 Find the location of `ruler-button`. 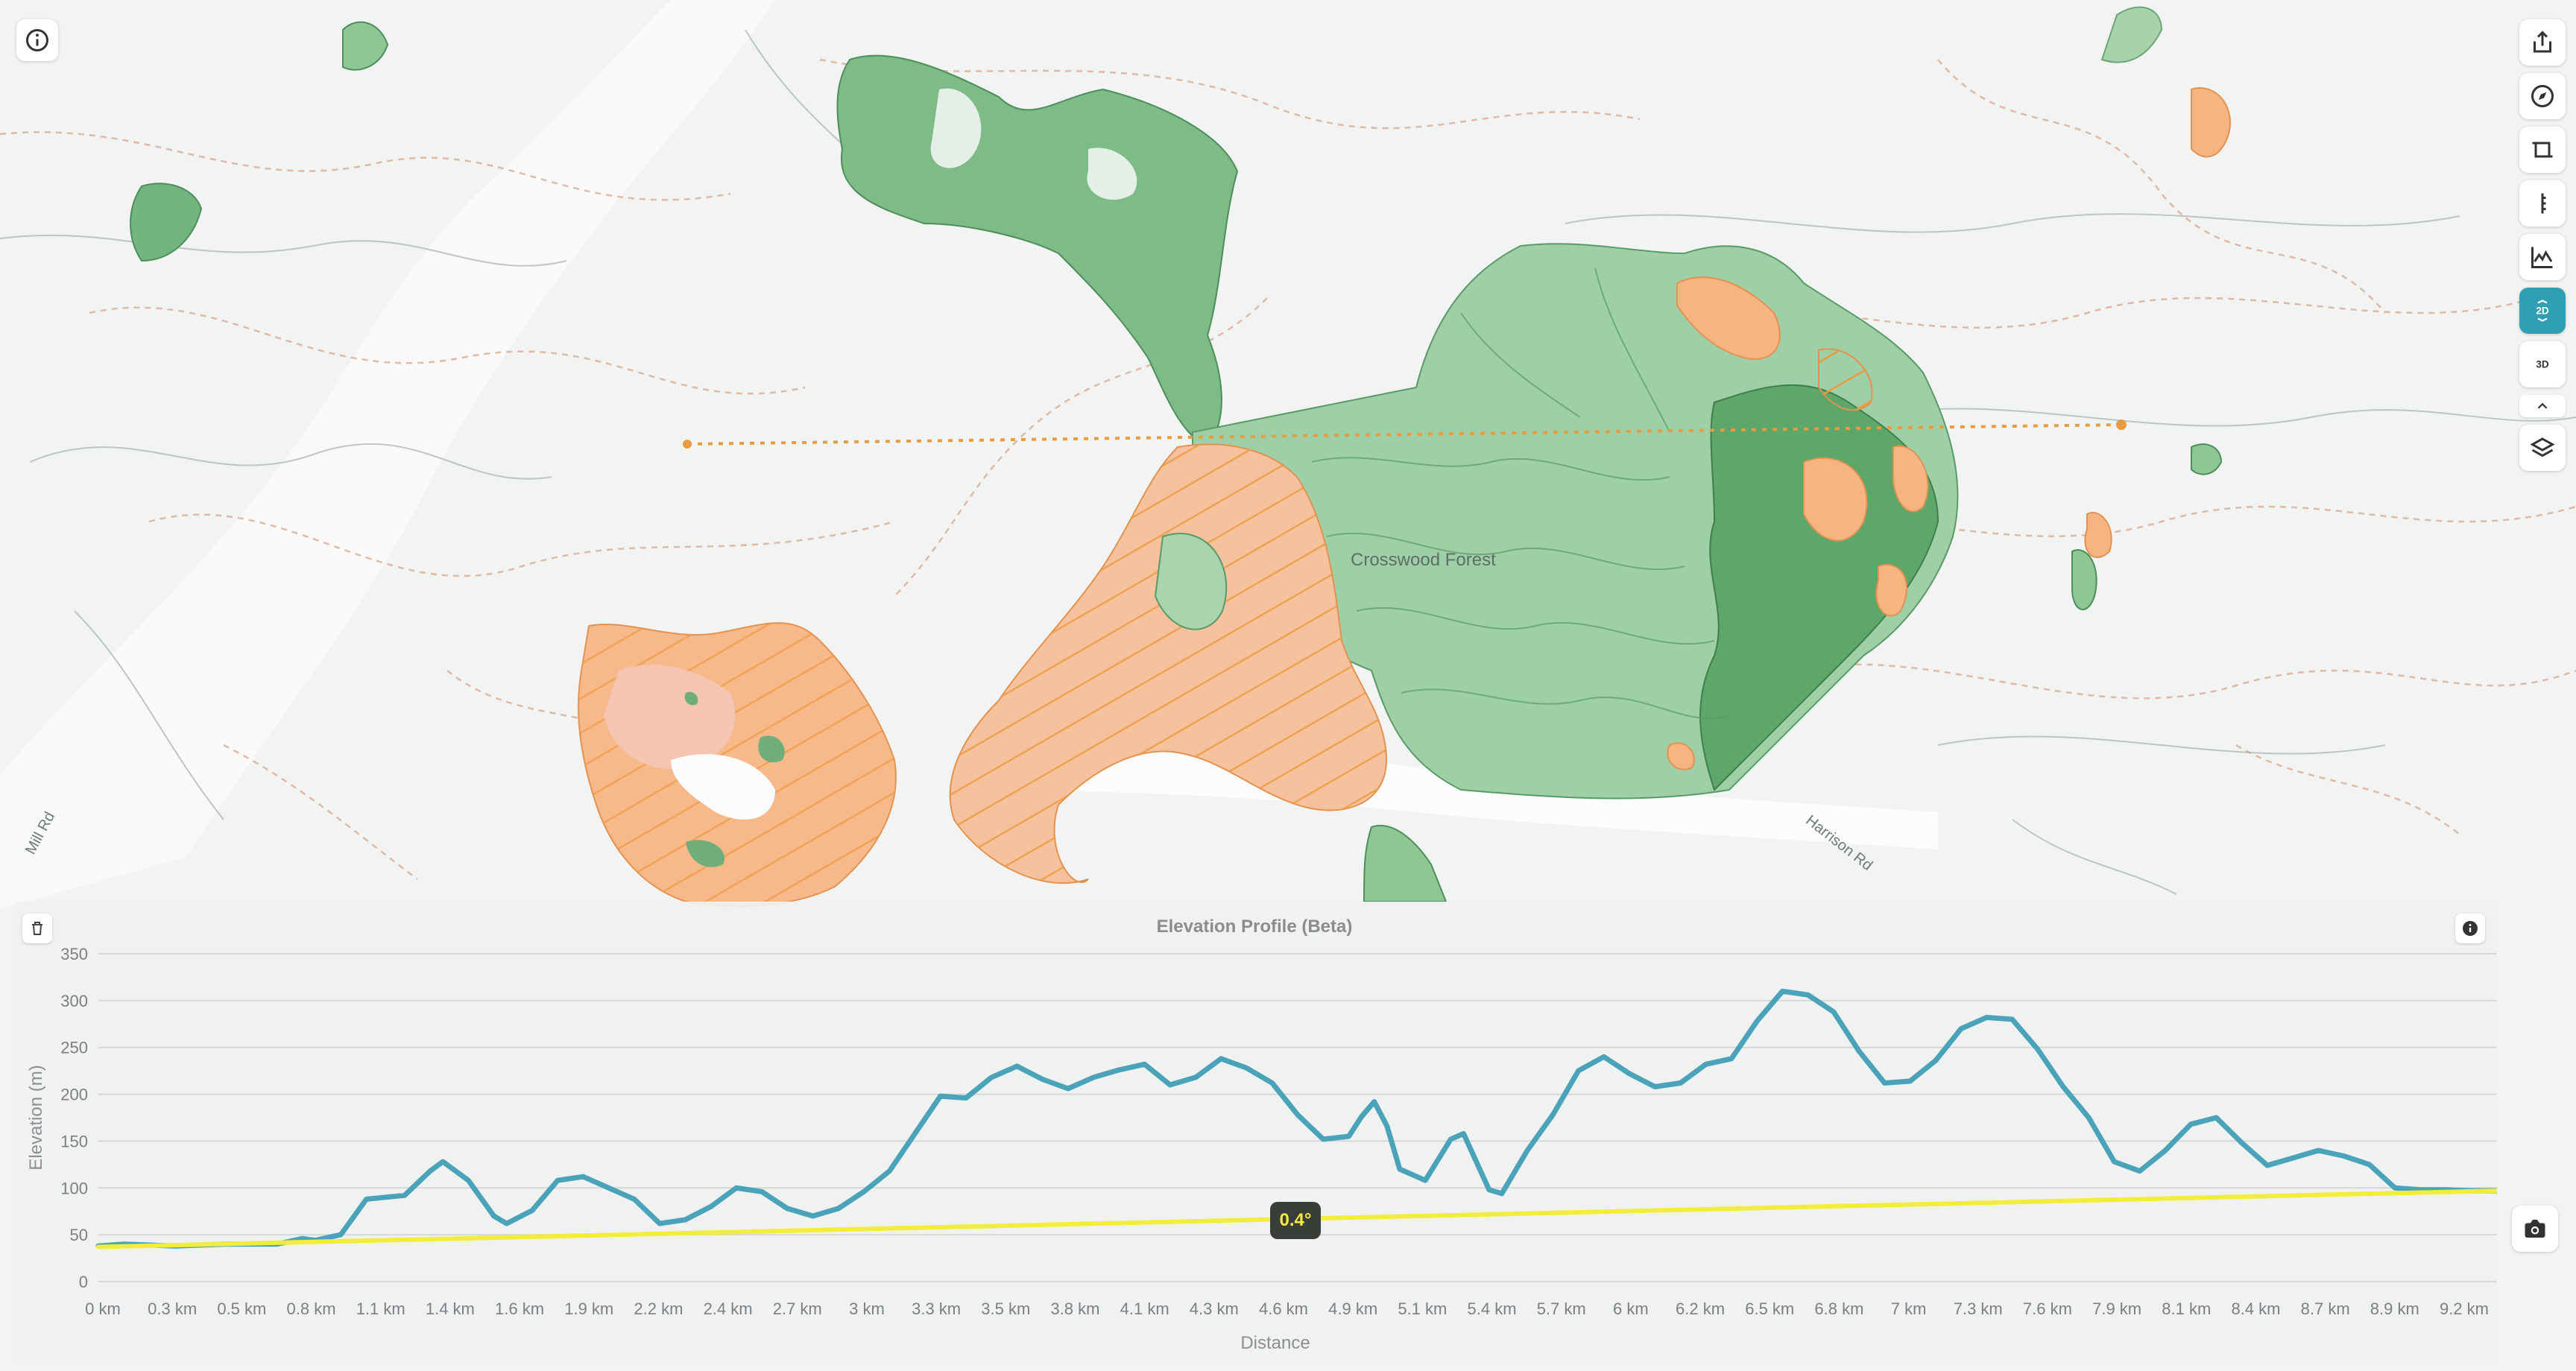

ruler-button is located at coordinates (2542, 203).